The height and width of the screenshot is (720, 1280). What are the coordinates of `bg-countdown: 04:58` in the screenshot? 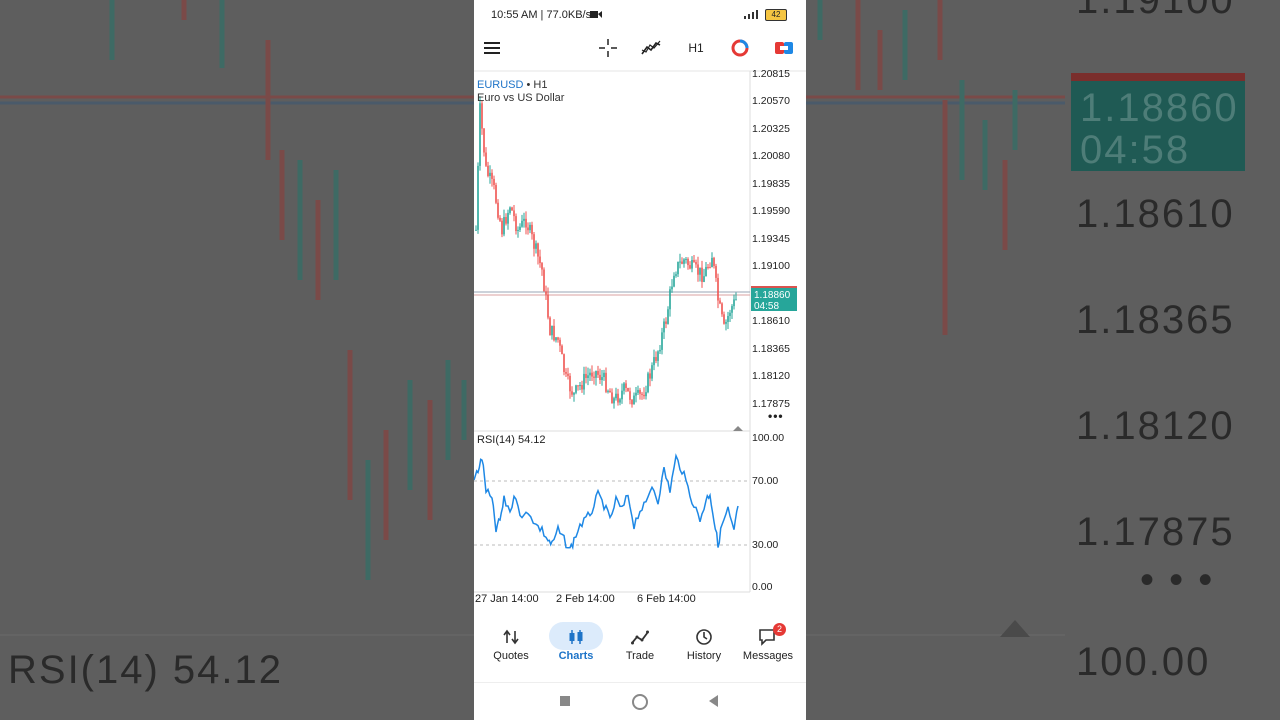 It's located at (1135, 150).